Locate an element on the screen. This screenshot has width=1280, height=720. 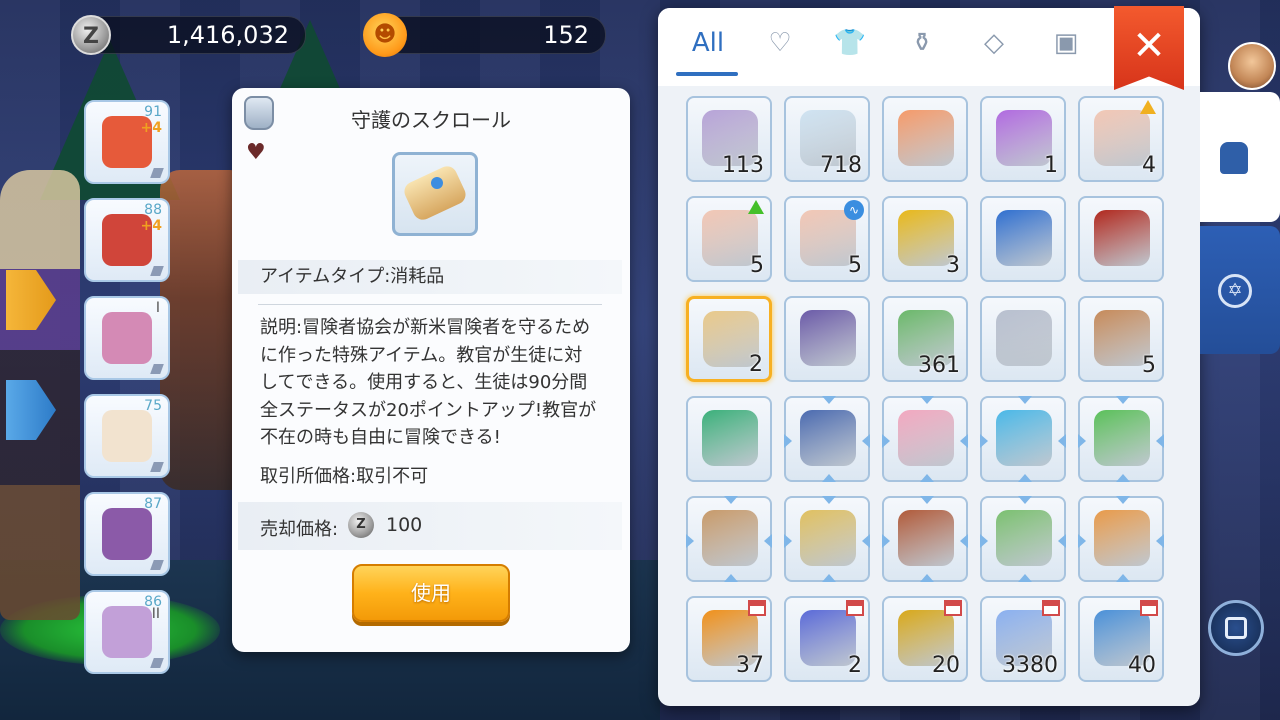
inventory-slot-chalice-green: 5 is located at coordinates (729, 239).